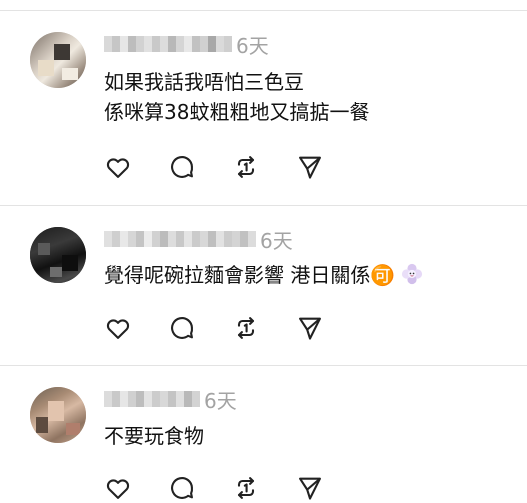 Image resolution: width=527 pixels, height=503 pixels. I want to click on flower-icon, so click(412, 274).